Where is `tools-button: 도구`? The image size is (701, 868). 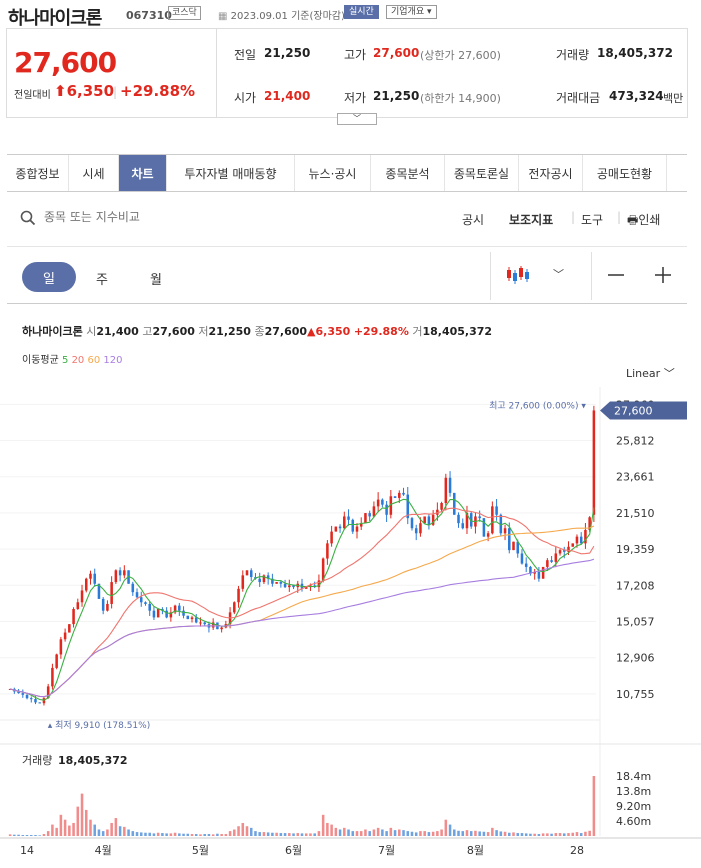
tools-button: 도구 is located at coordinates (592, 219).